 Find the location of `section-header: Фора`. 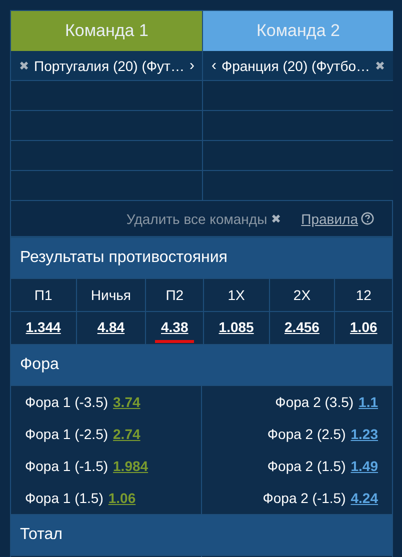

section-header: Фора is located at coordinates (201, 365).